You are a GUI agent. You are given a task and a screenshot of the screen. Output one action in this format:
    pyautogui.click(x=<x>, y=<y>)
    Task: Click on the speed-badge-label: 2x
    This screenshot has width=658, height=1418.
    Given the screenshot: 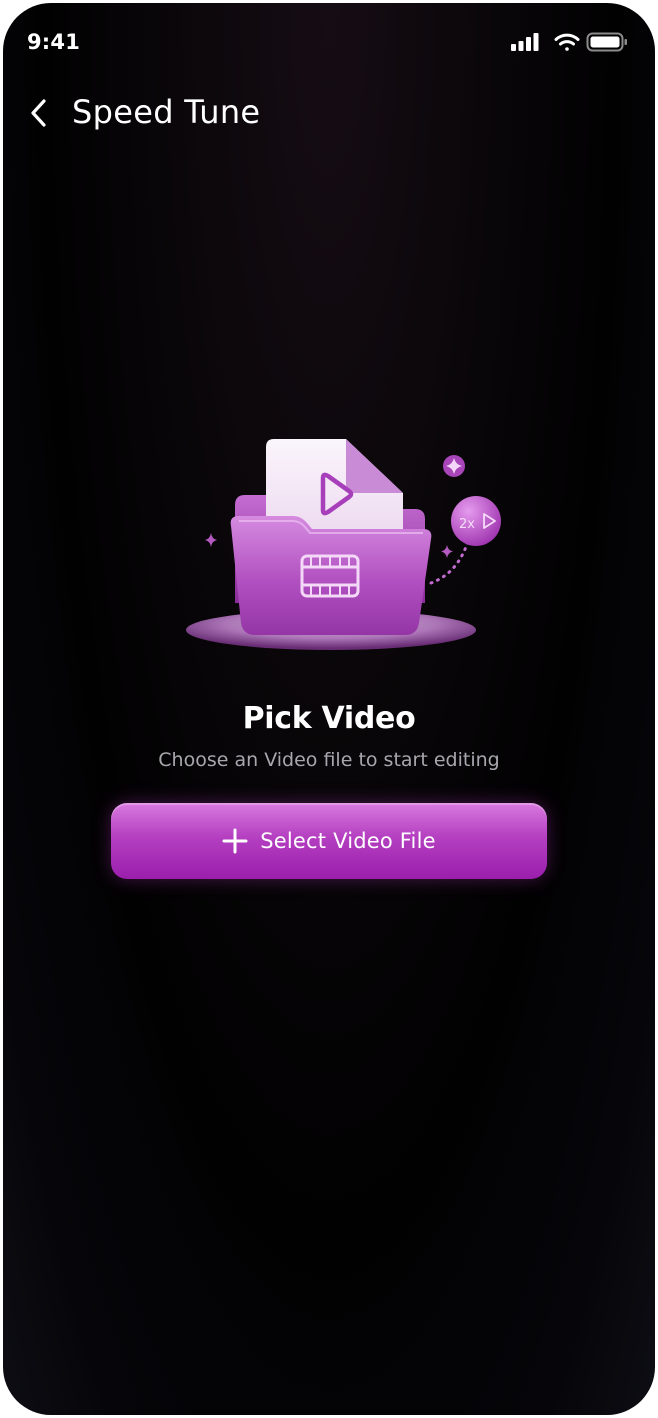 What is the action you would take?
    pyautogui.click(x=467, y=524)
    